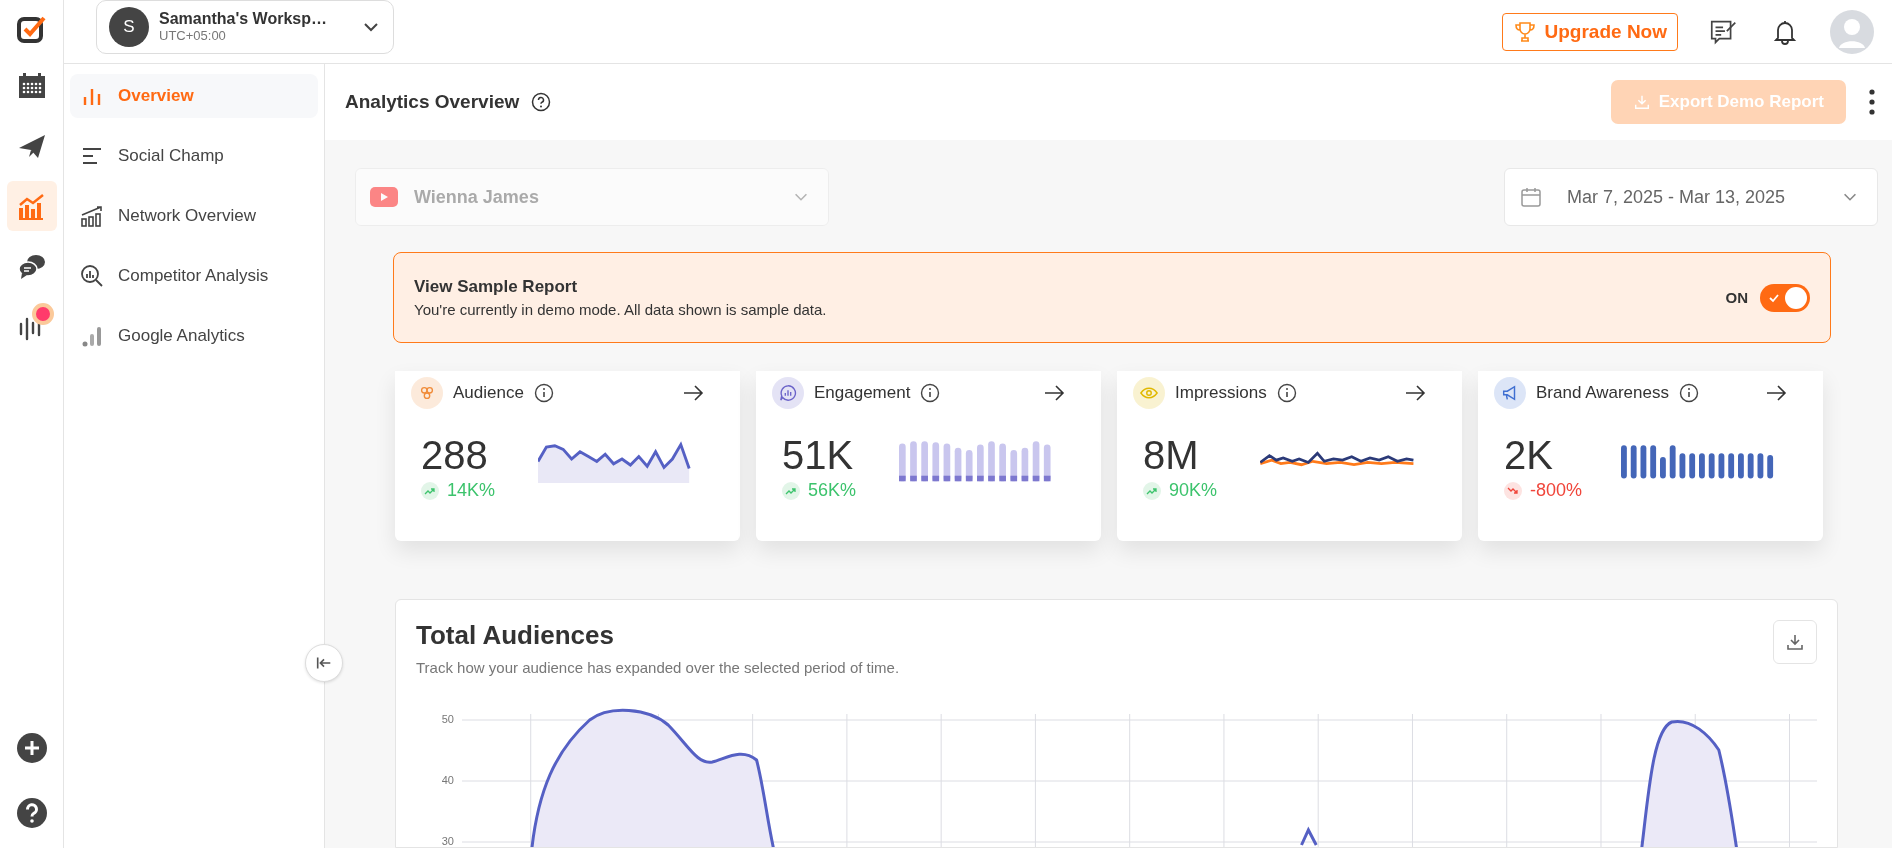  I want to click on growth-chart-icon, so click(92, 216).